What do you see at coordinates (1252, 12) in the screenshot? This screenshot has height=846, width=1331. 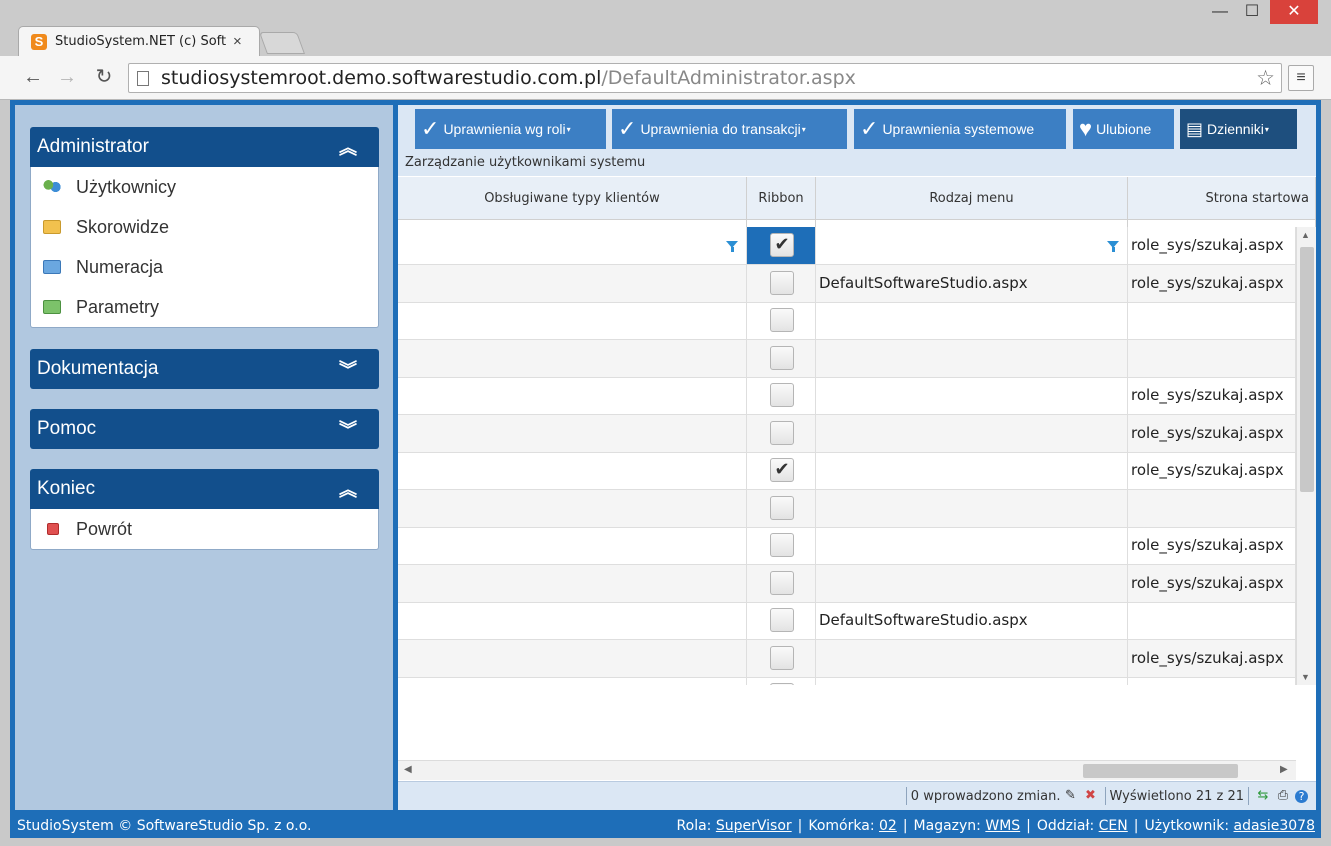 I see `window-maximize-button: ☐` at bounding box center [1252, 12].